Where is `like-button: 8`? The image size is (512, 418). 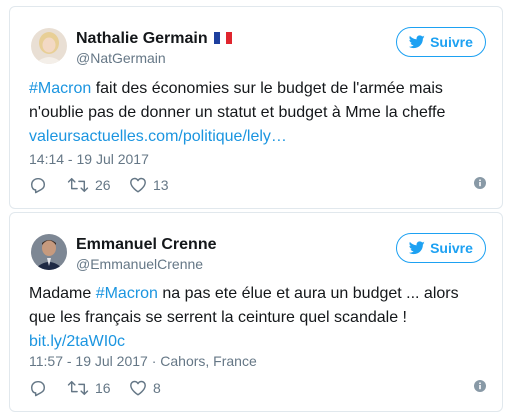
like-button: 8 is located at coordinates (159, 388).